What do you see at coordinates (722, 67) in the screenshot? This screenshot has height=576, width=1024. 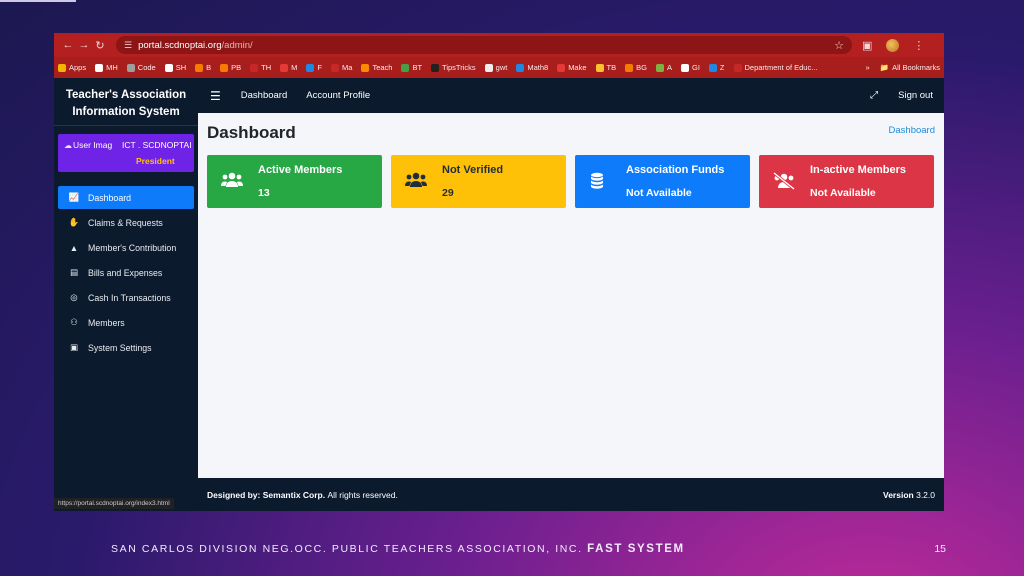 I see `bookmark-label: Z` at bounding box center [722, 67].